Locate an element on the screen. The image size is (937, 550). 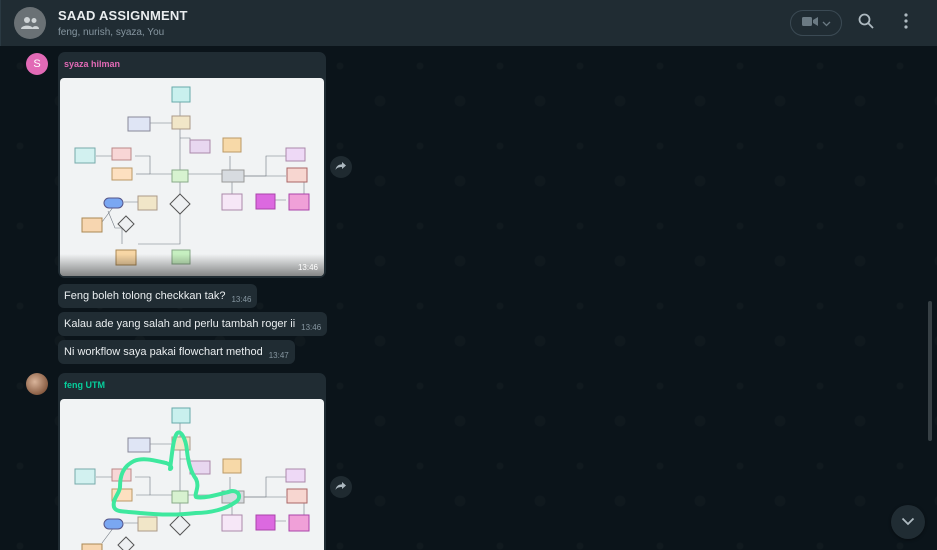
message-text: Feng boleh tolong checkkan tak? is located at coordinates (145, 296).